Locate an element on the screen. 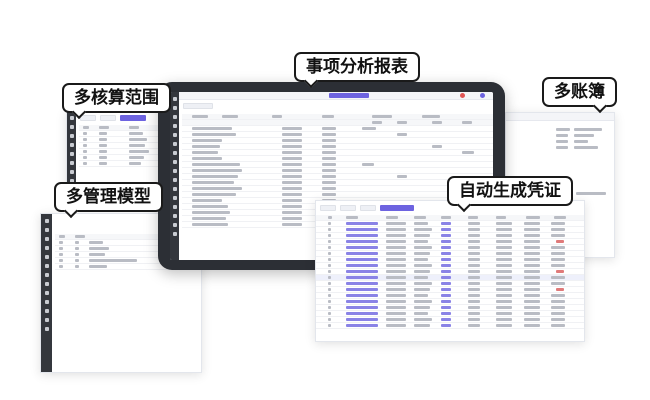 This screenshot has height=400, width=650. active-tab is located at coordinates (349, 95).